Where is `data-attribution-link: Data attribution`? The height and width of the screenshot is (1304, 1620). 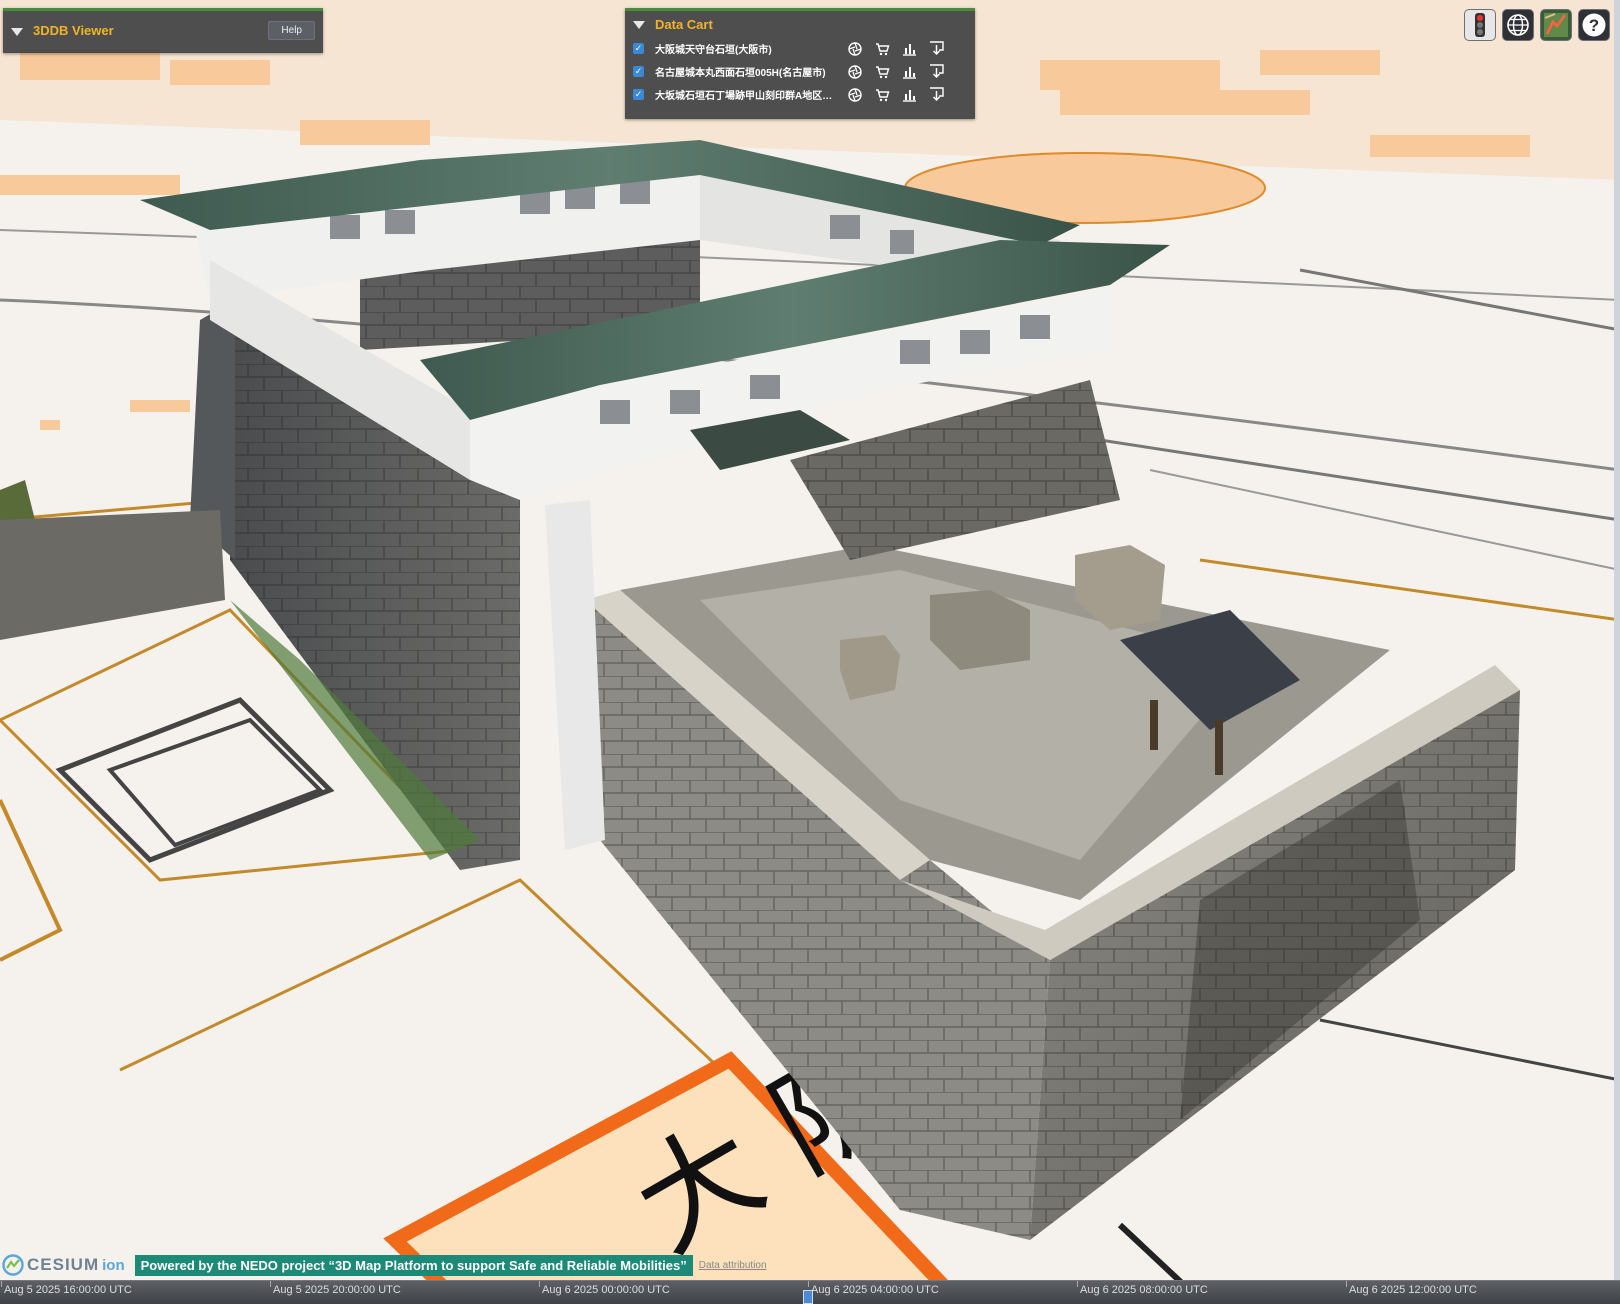 data-attribution-link: Data attribution is located at coordinates (733, 1265).